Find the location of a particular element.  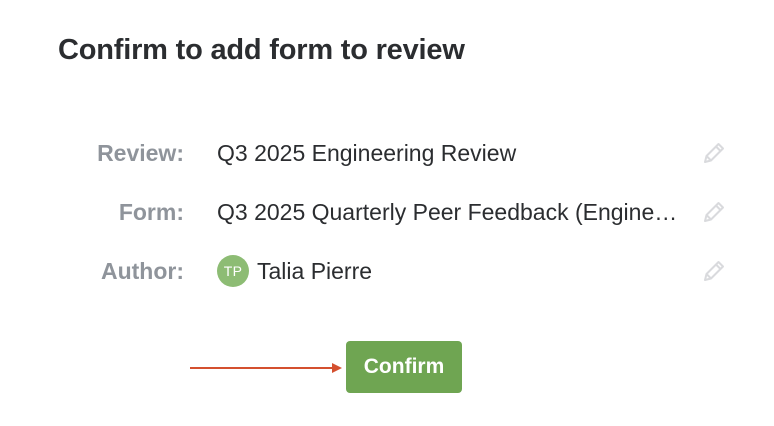

dialog-title: Confirm to add form to review is located at coordinates (261, 50).